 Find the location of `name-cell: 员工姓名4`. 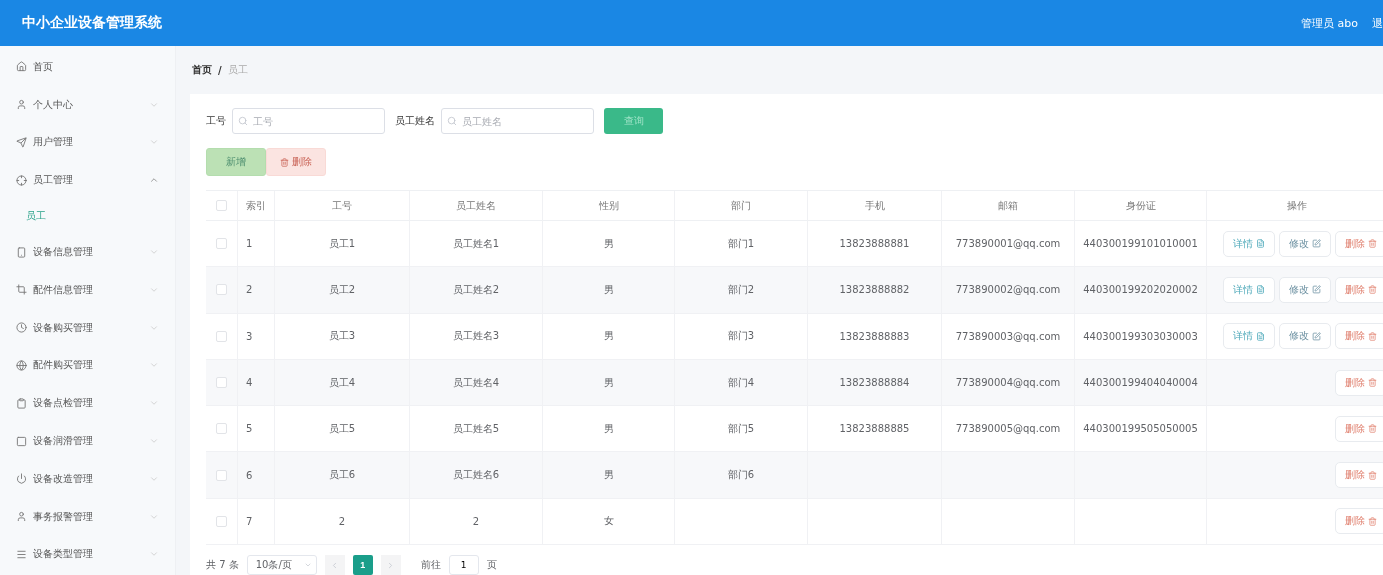

name-cell: 员工姓名4 is located at coordinates (476, 383).